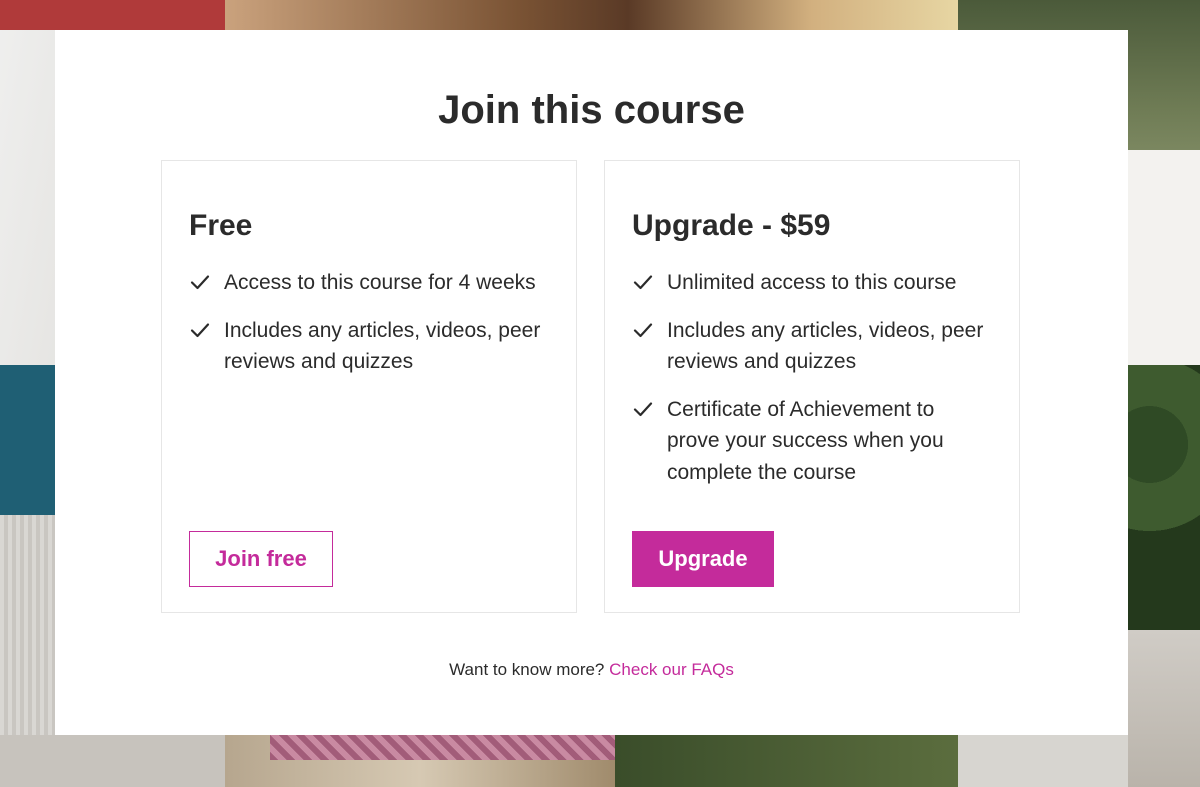 This screenshot has height=787, width=1200. What do you see at coordinates (1164, 497) in the screenshot?
I see `background-photo-foliage` at bounding box center [1164, 497].